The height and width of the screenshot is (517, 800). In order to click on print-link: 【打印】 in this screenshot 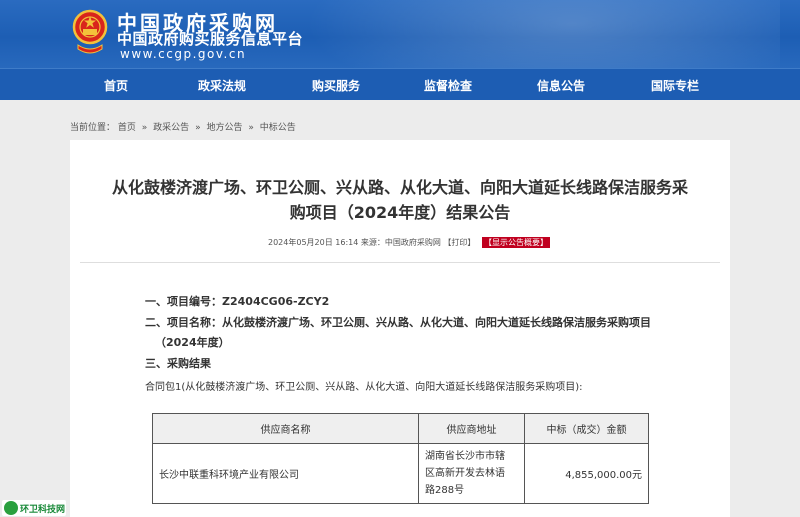, I will do `click(459, 242)`.